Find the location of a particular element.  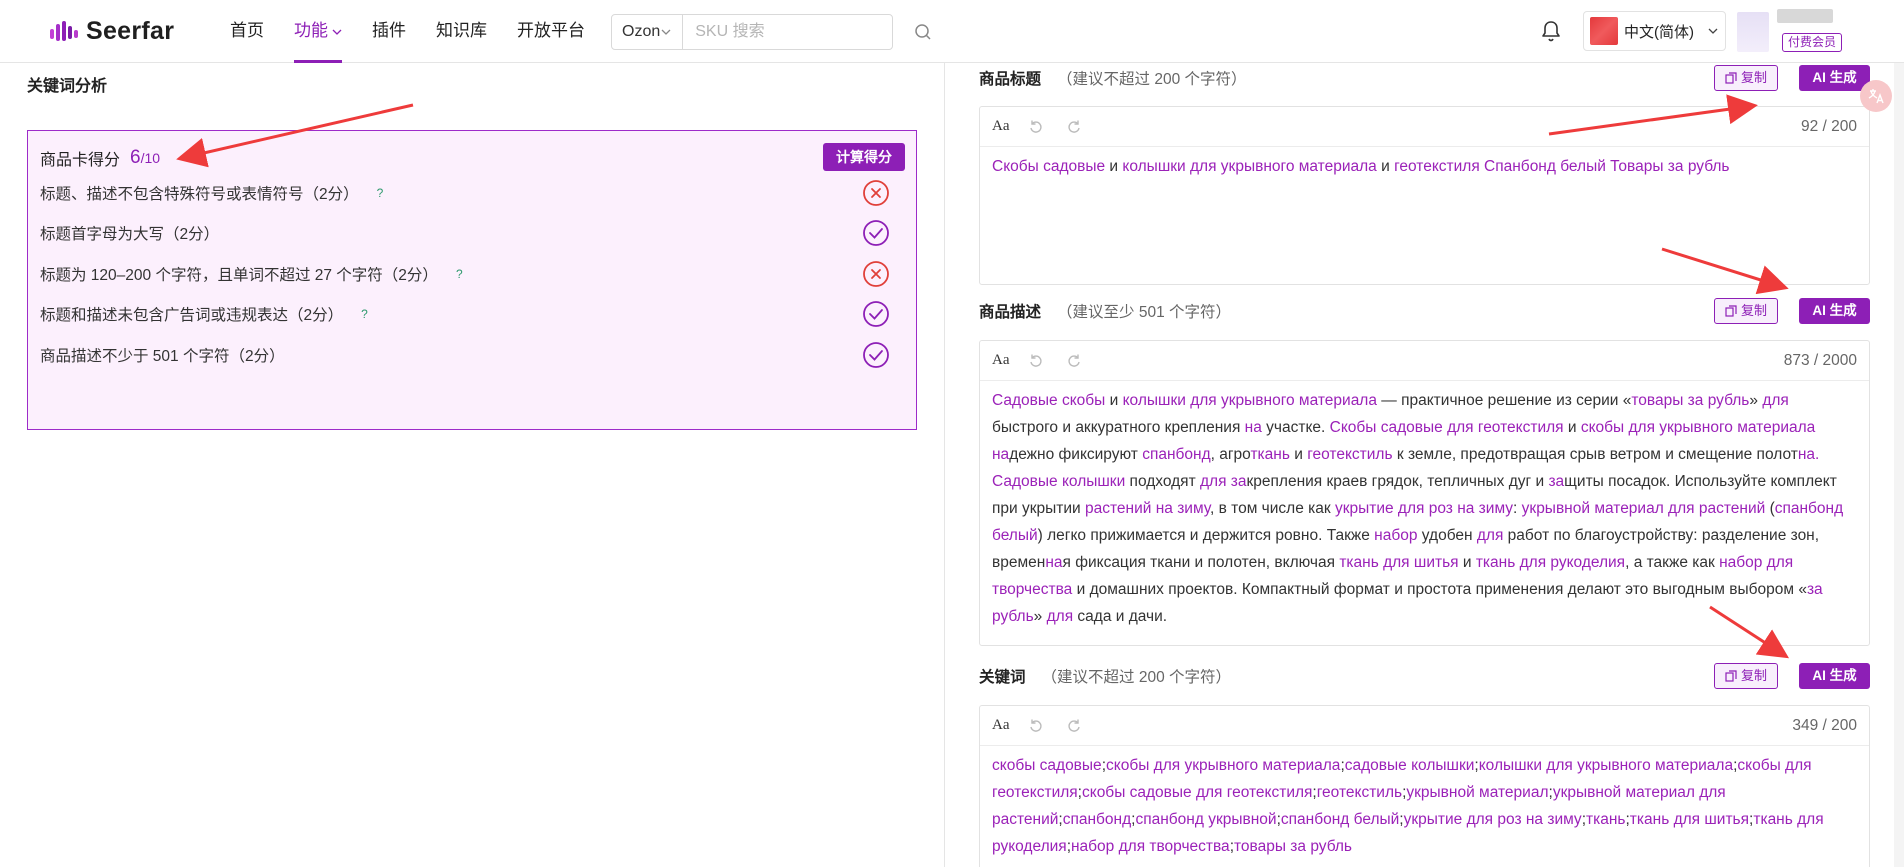

sku-search-box: Ozon is located at coordinates (771, 32).